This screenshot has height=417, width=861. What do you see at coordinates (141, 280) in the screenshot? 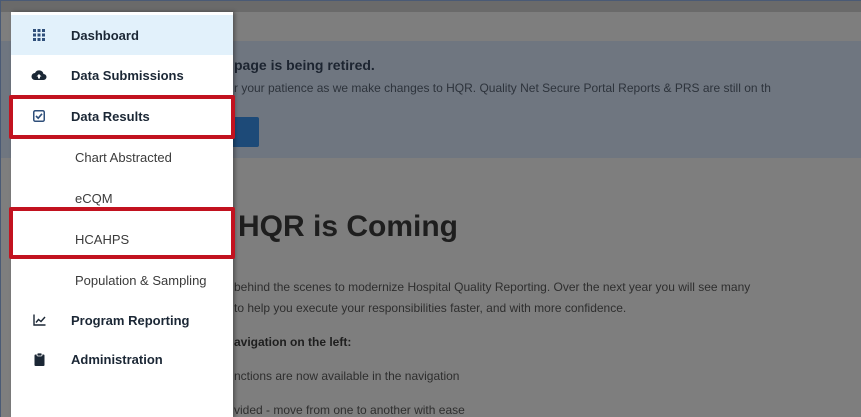
I see `sidebar-item-label: Population & Sampling` at bounding box center [141, 280].